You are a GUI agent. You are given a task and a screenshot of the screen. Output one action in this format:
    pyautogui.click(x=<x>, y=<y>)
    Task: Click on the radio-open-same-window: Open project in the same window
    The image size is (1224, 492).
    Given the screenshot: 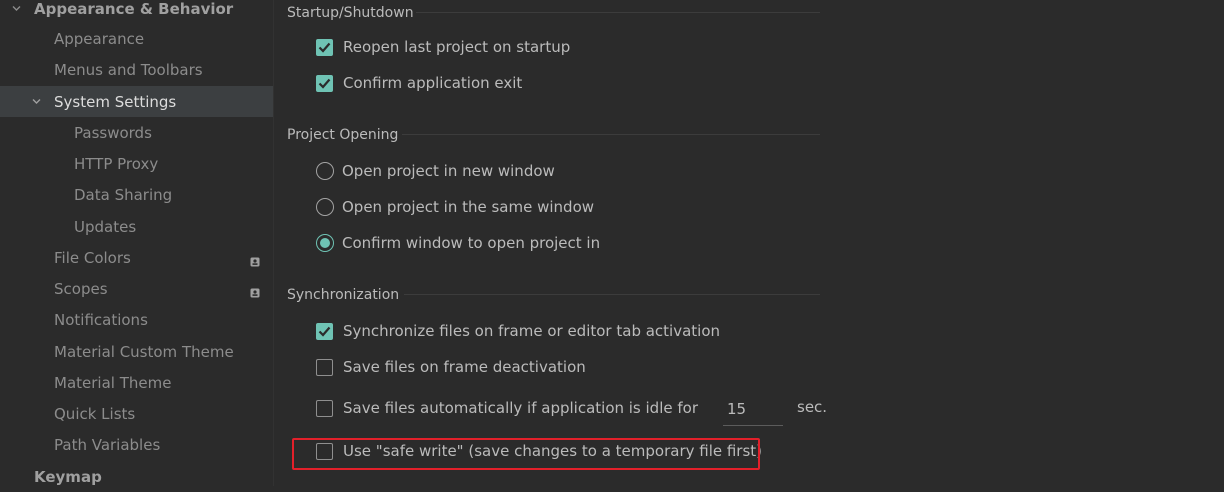 What is the action you would take?
    pyautogui.click(x=455, y=207)
    